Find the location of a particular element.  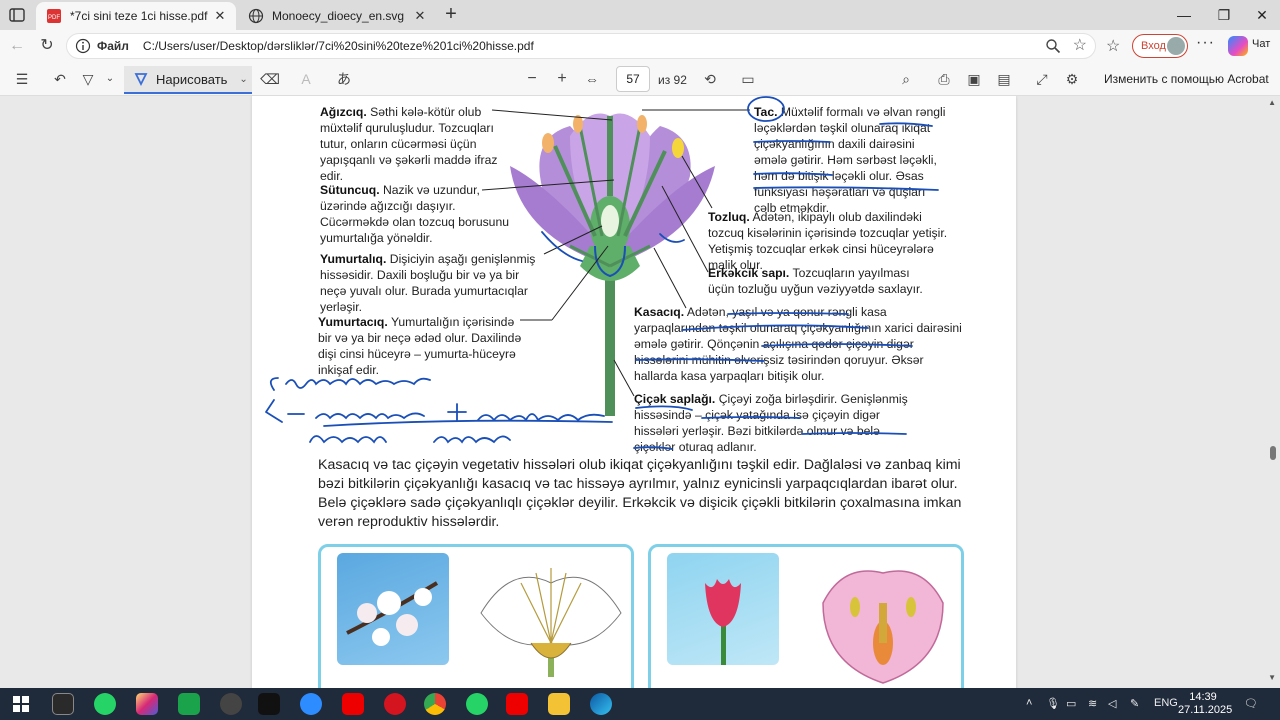

zoom-icon is located at coordinates (1053, 46).